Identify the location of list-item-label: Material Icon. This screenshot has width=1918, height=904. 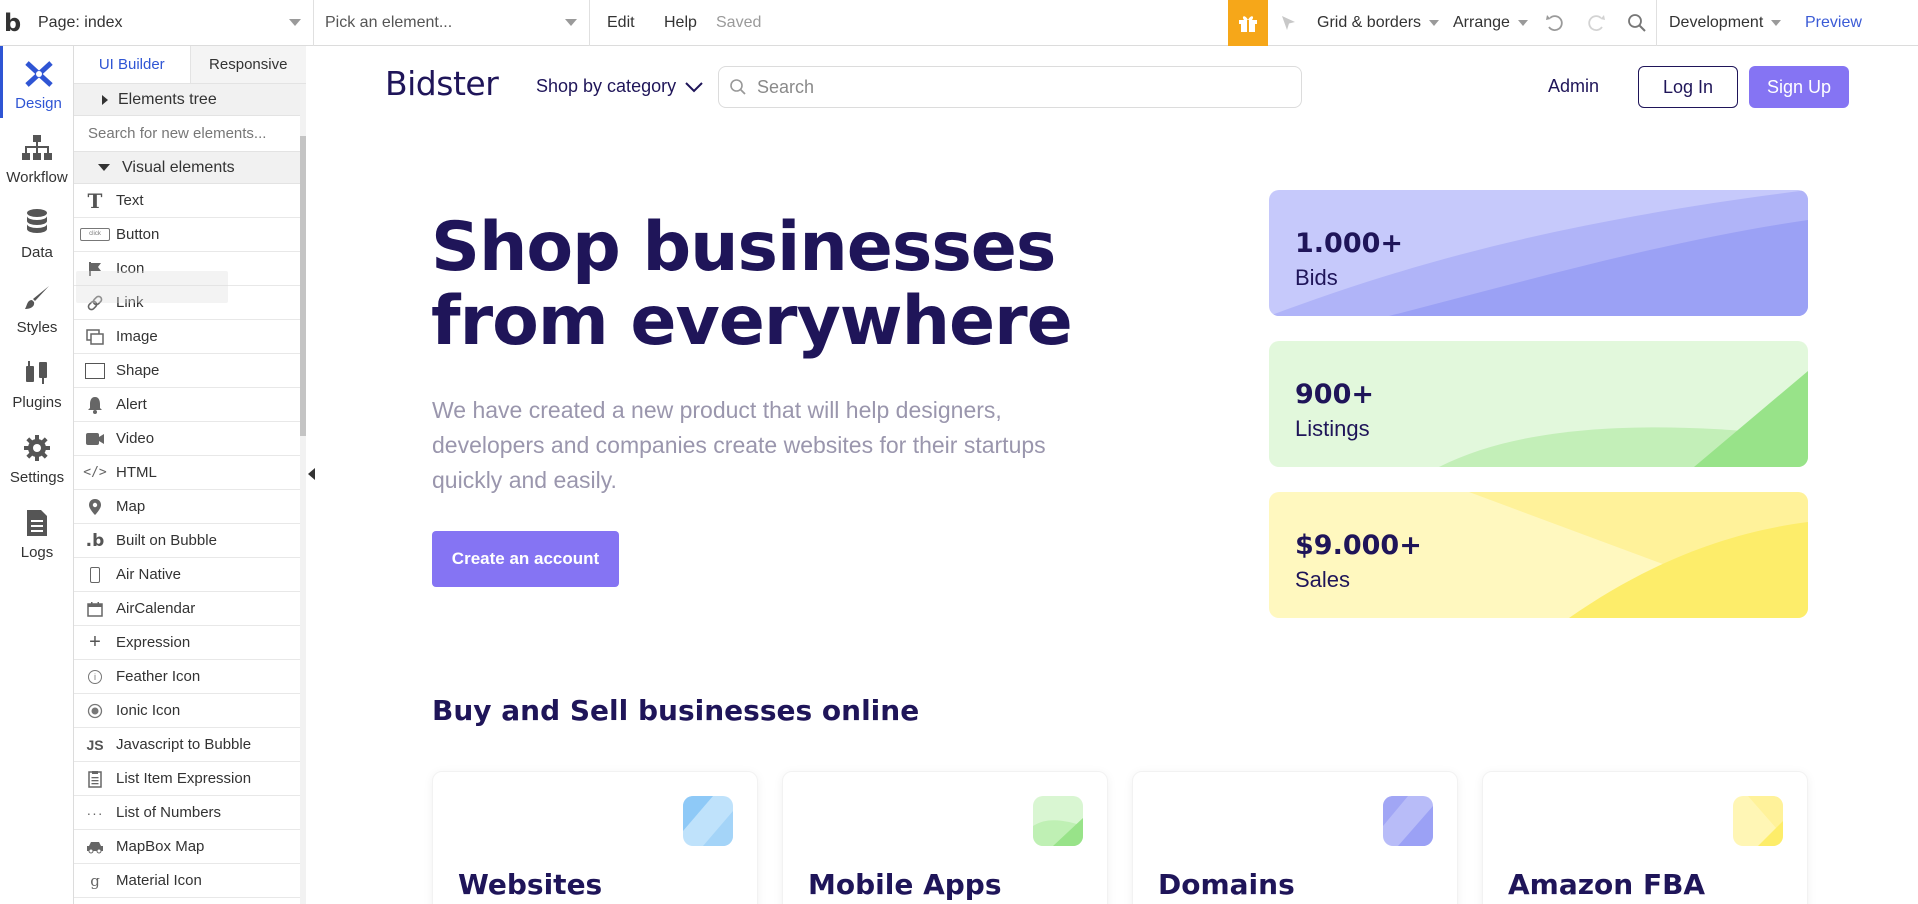
(159, 880).